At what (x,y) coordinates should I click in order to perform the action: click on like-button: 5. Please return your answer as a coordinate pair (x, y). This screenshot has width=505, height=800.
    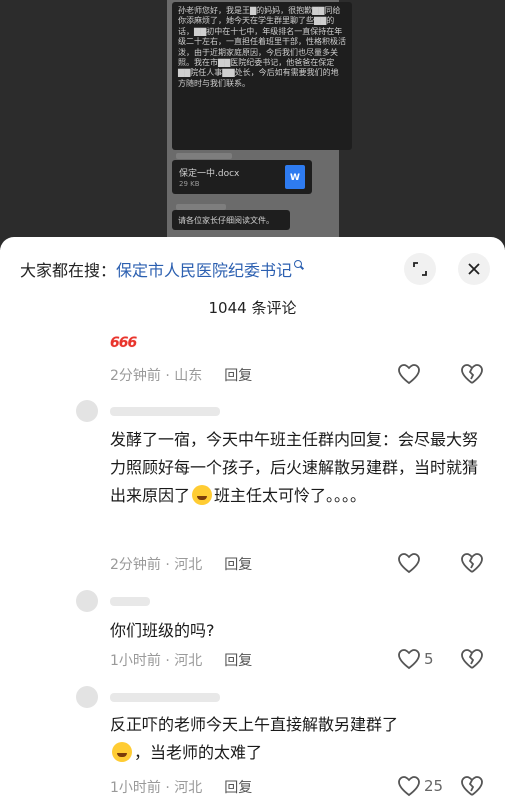
    Looking at the image, I should click on (415, 659).